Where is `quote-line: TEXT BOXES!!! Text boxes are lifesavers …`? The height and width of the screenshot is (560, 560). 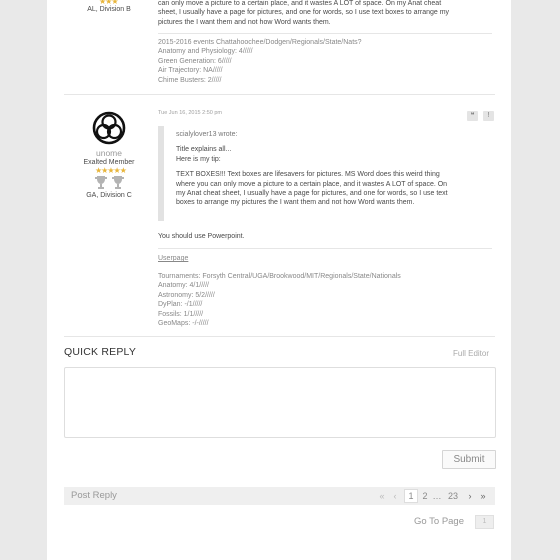 quote-line: TEXT BOXES!!! Text boxes are lifesavers … is located at coordinates (308, 175).